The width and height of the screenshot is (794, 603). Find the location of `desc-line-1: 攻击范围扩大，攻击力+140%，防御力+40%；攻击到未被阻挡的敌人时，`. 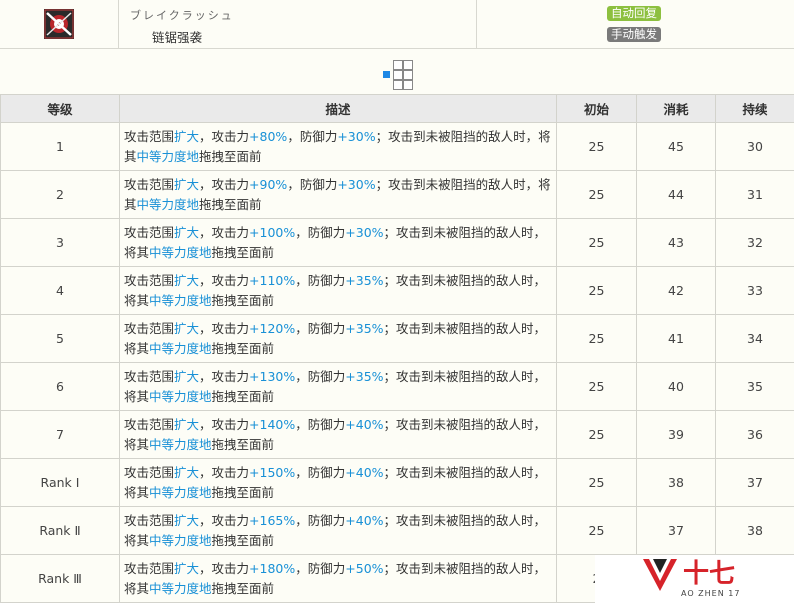

desc-line-1: 攻击范围扩大，攻击力+140%，防御力+40%；攻击到未被阻挡的敌人时， is located at coordinates (335, 424).